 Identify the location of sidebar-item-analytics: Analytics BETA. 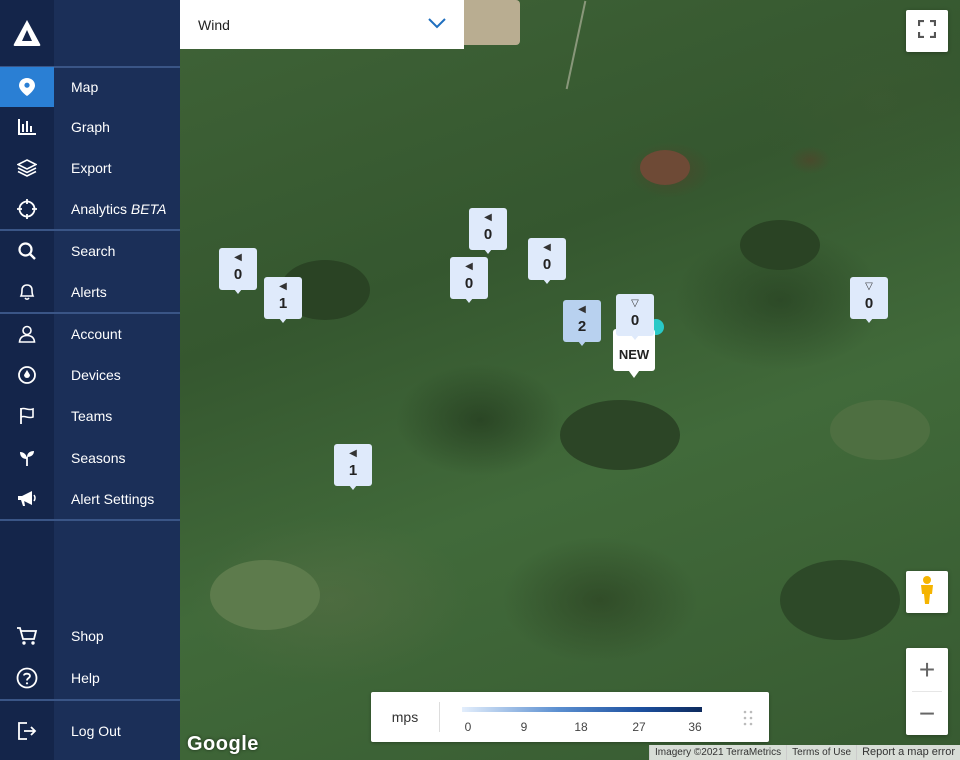
(90, 209).